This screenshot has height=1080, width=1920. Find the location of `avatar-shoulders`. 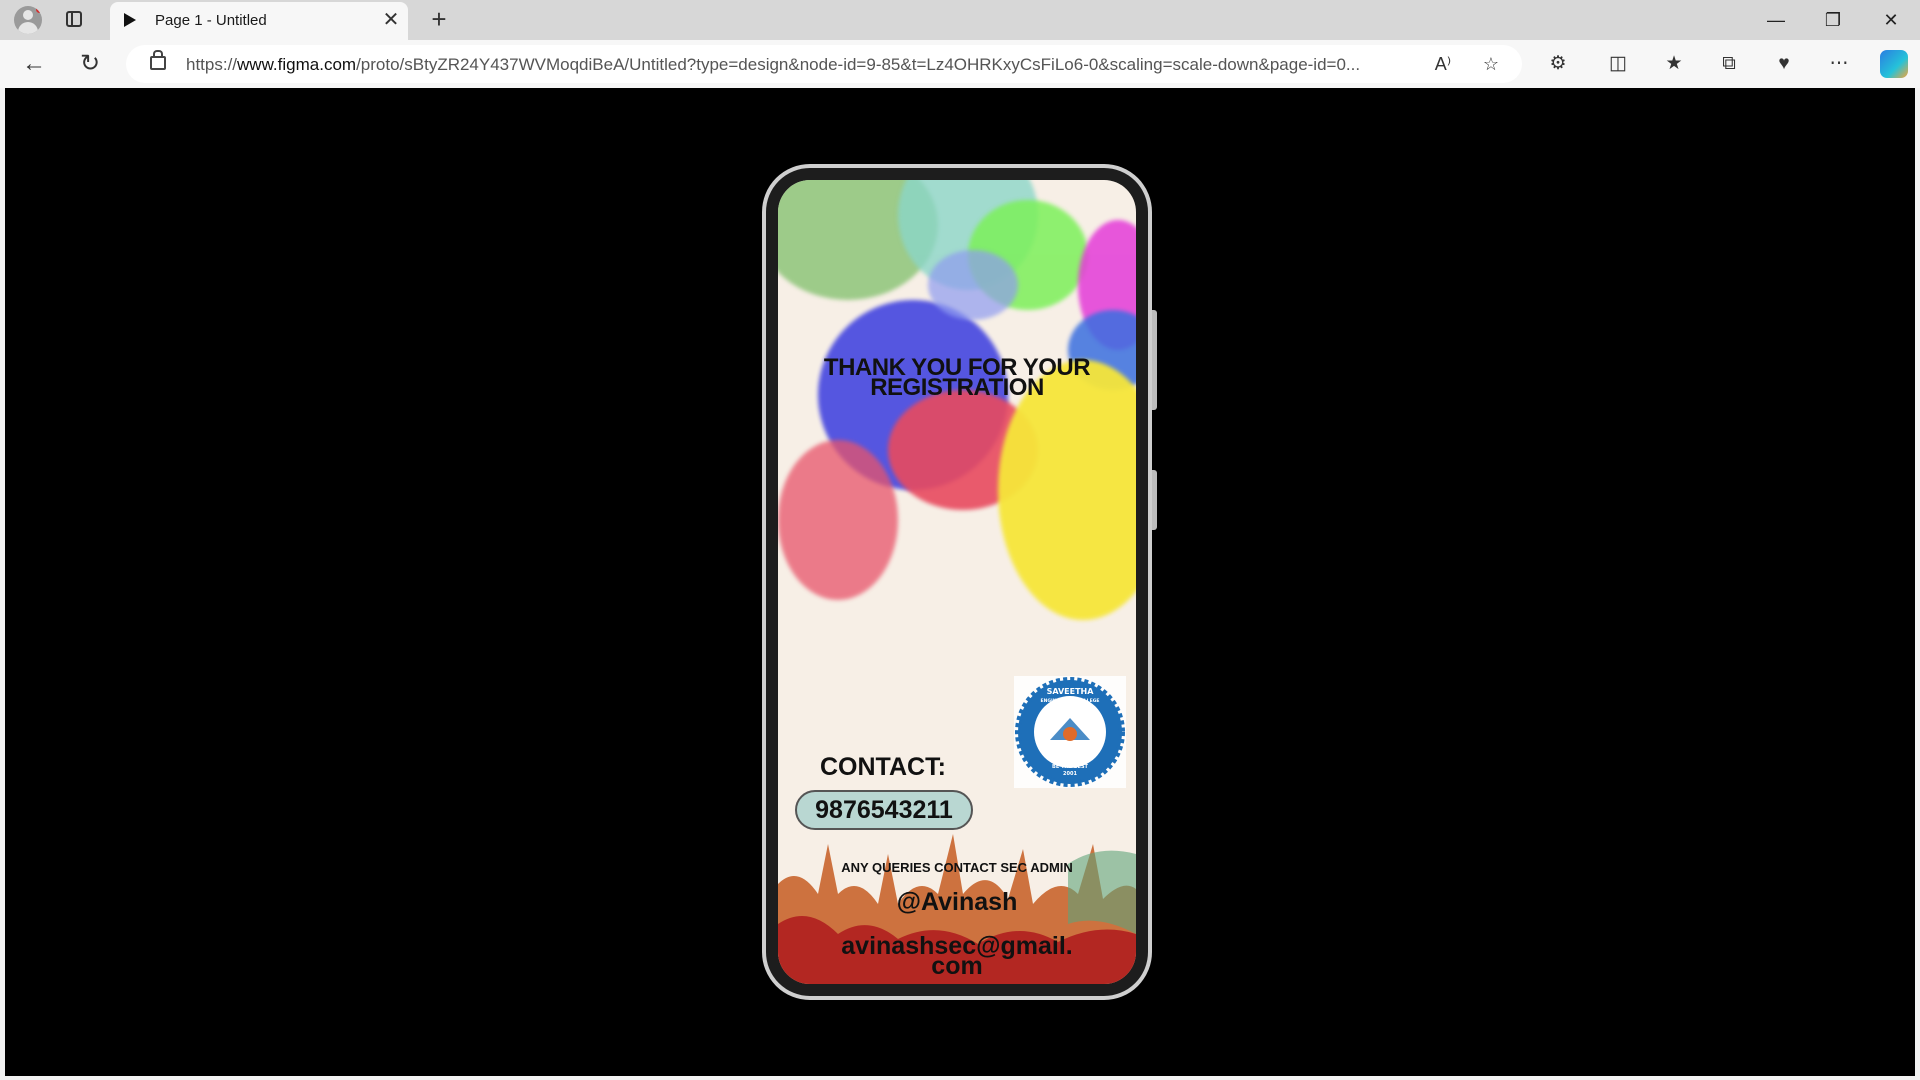

avatar-shoulders is located at coordinates (28, 28).